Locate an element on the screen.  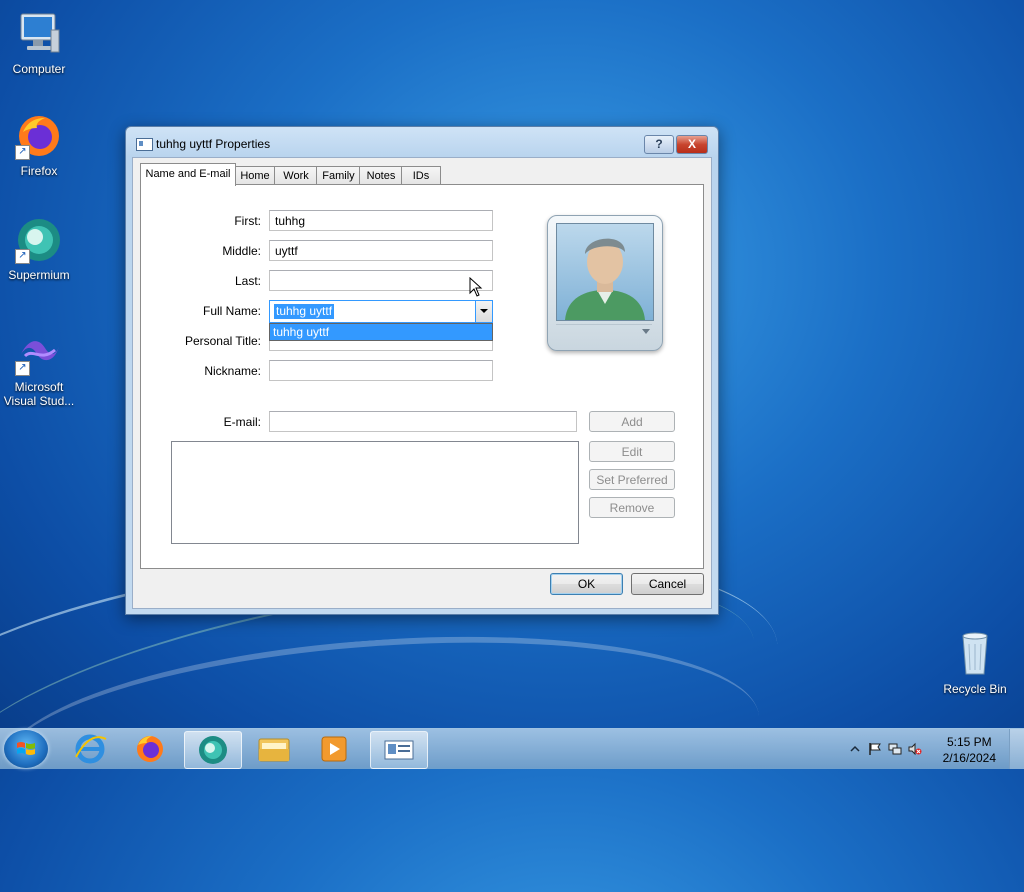
contact-card-icon is located at coordinates (144, 144).